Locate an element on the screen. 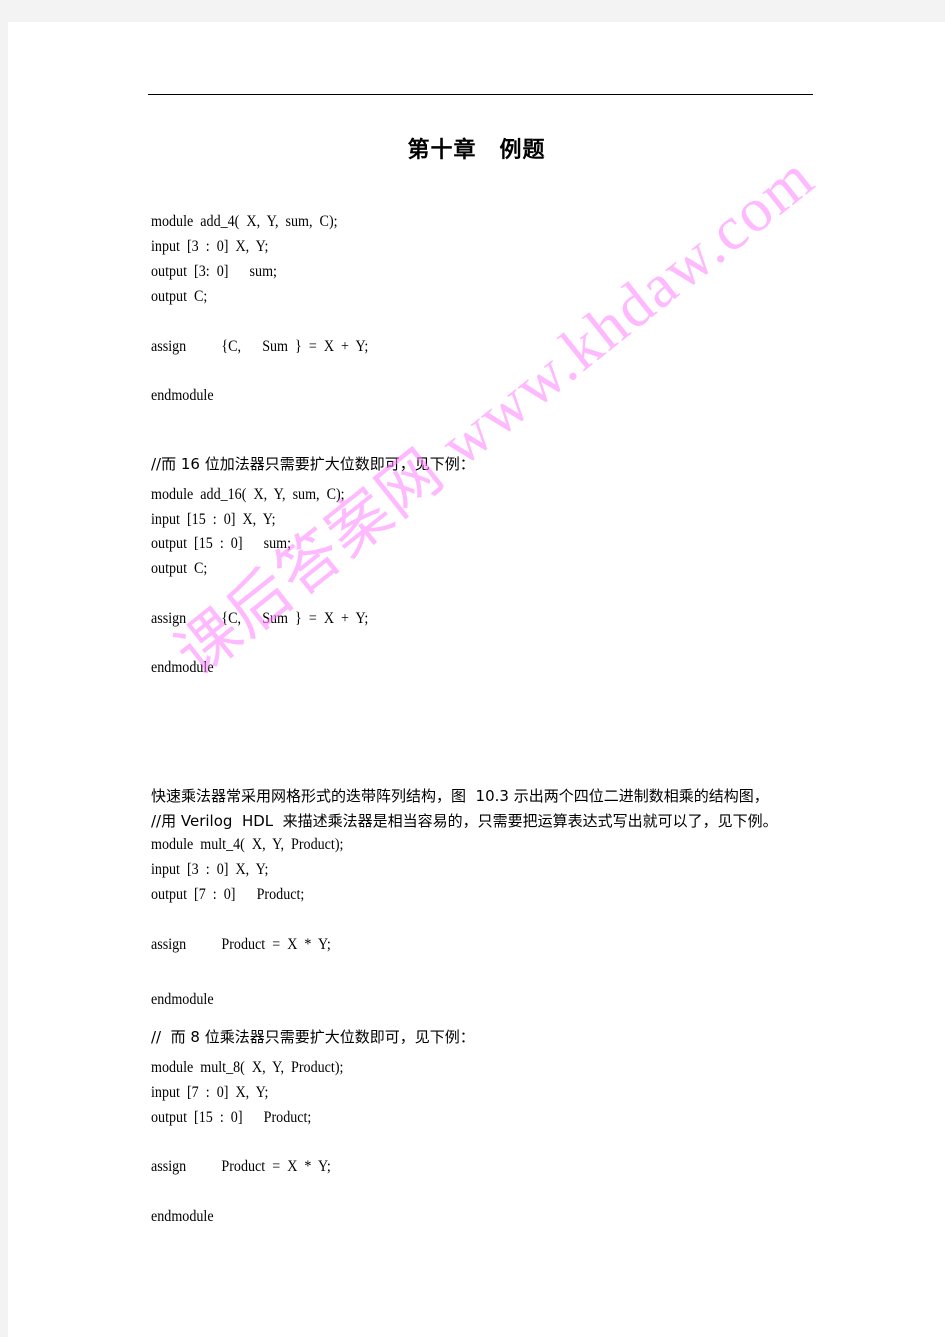  code-line: module mult_8( X, Y, Product); is located at coordinates (247, 1067).